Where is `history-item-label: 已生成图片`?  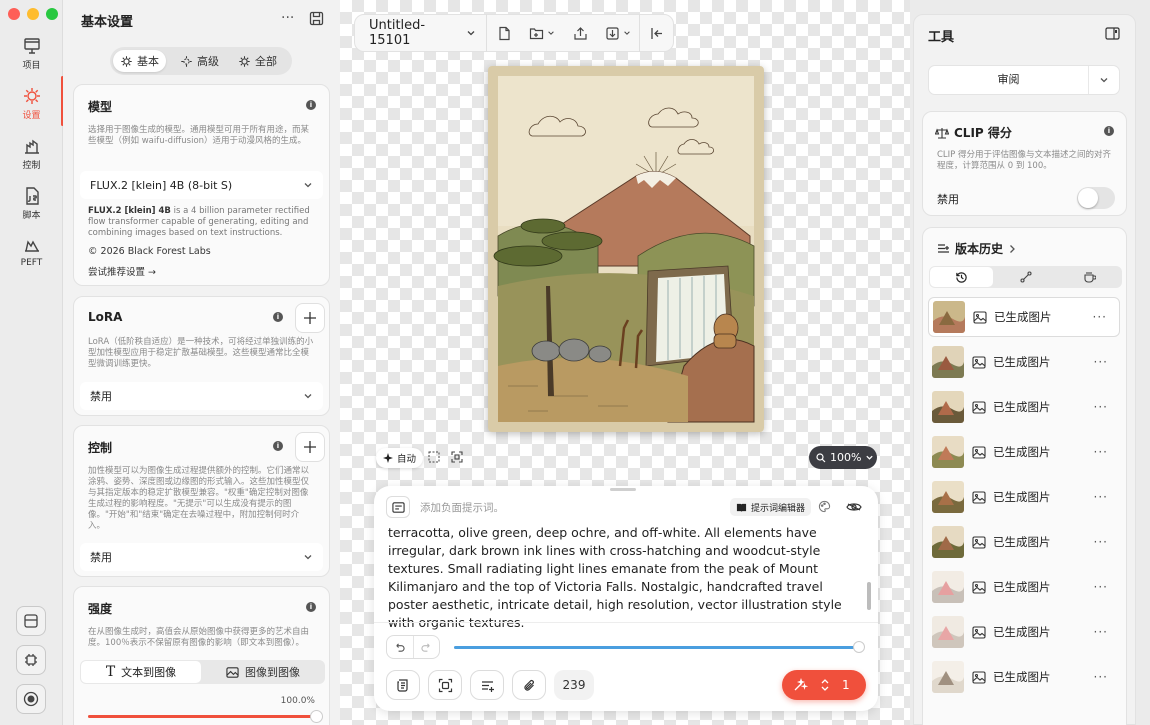
history-item-label: 已生成图片 is located at coordinates (1022, 452).